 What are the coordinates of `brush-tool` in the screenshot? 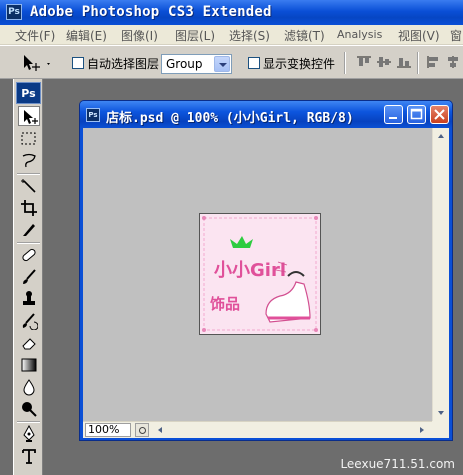 It's located at (29, 277).